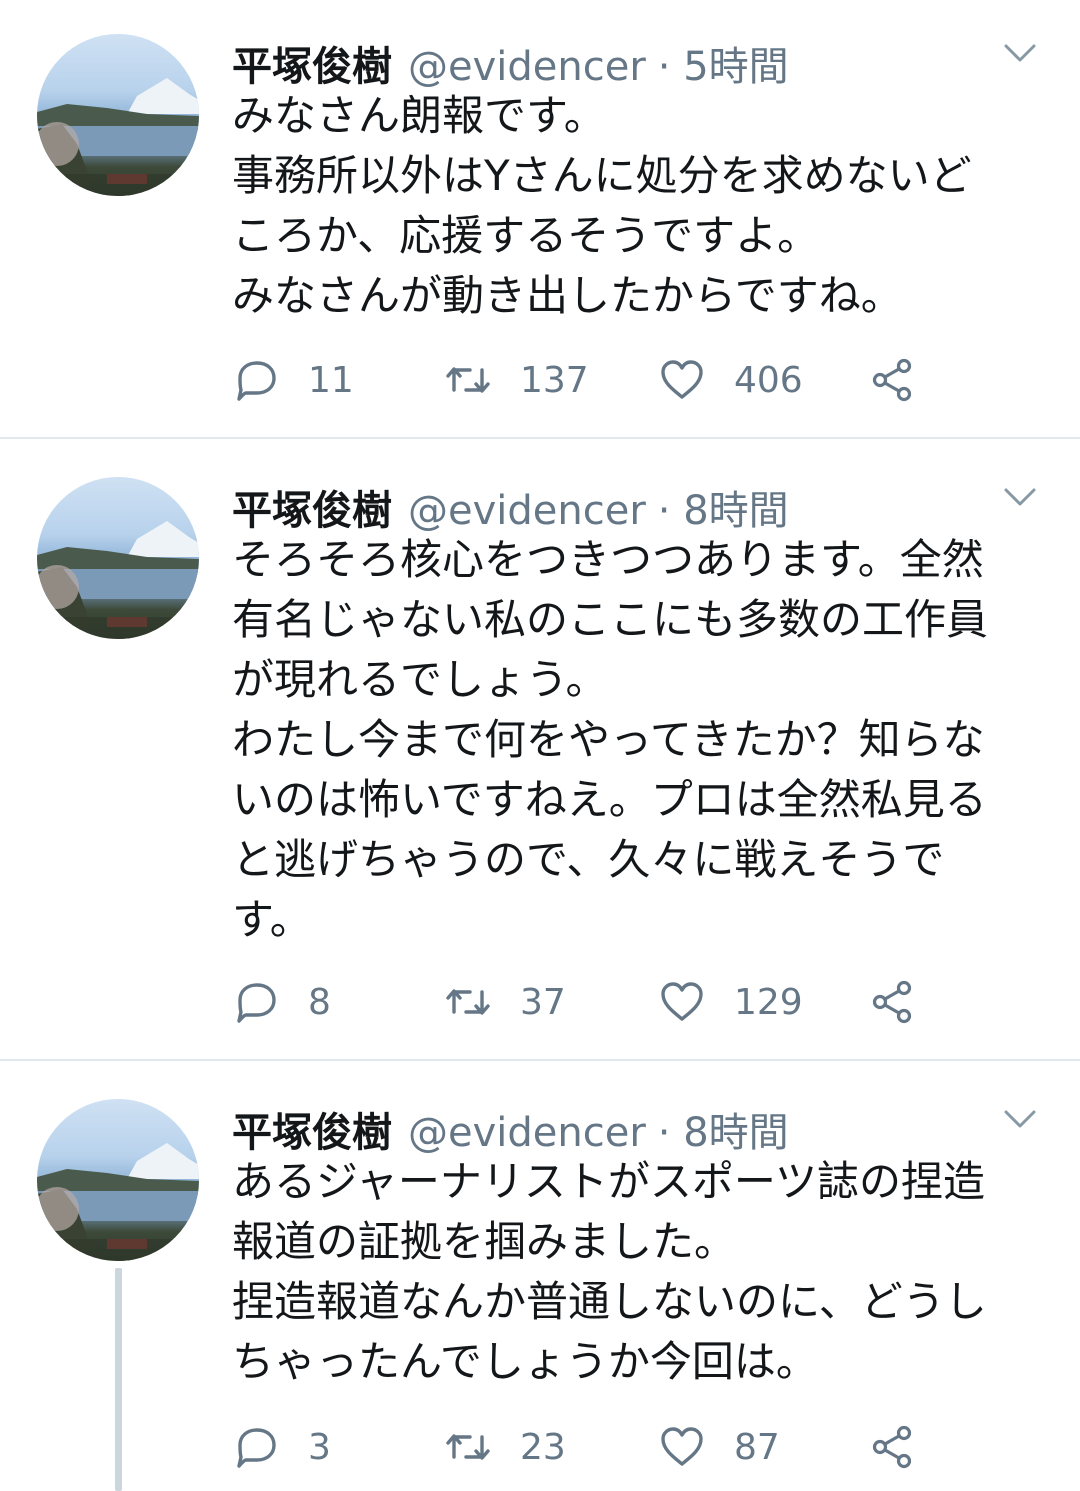 This screenshot has height=1491, width=1080. What do you see at coordinates (609, 1301) in the screenshot?
I see `tweet-text-line: 捏造報道なんか普通しないのに、どうし` at bounding box center [609, 1301].